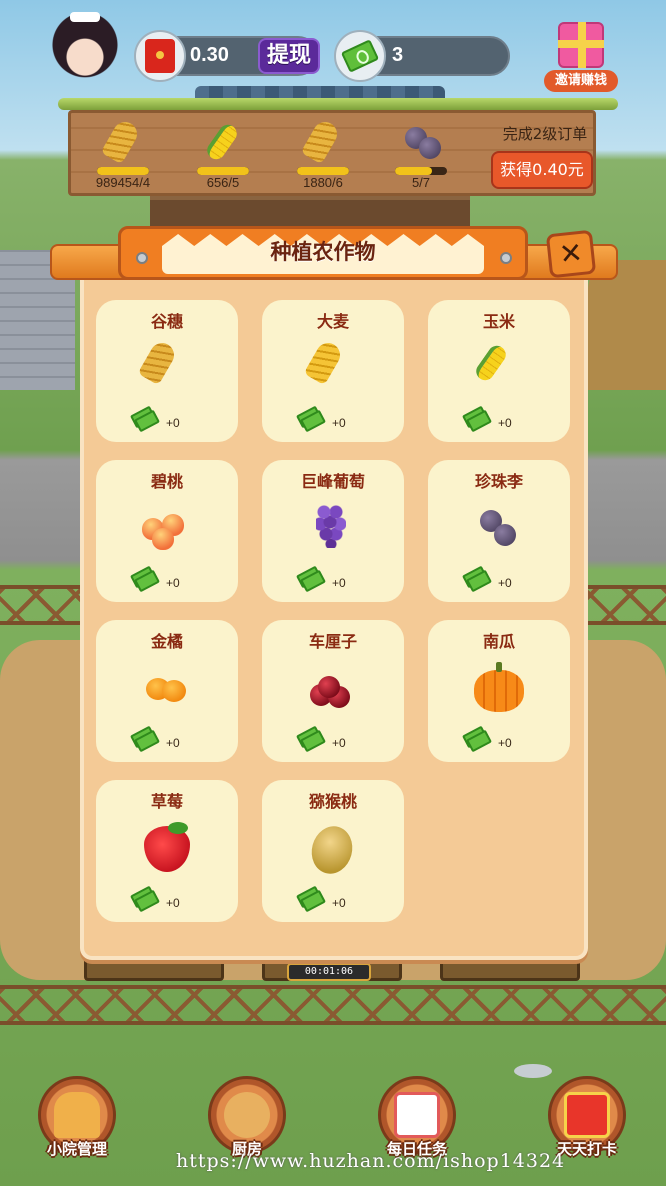 The width and height of the screenshot is (666, 1186). I want to click on cash-balance: 0.30, so click(209, 55).